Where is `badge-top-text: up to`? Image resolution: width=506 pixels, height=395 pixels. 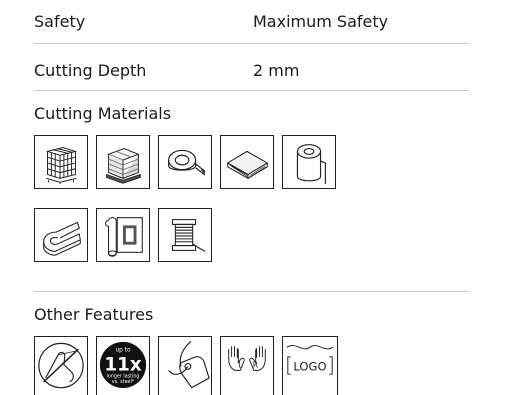
badge-top-text: up to is located at coordinates (123, 350).